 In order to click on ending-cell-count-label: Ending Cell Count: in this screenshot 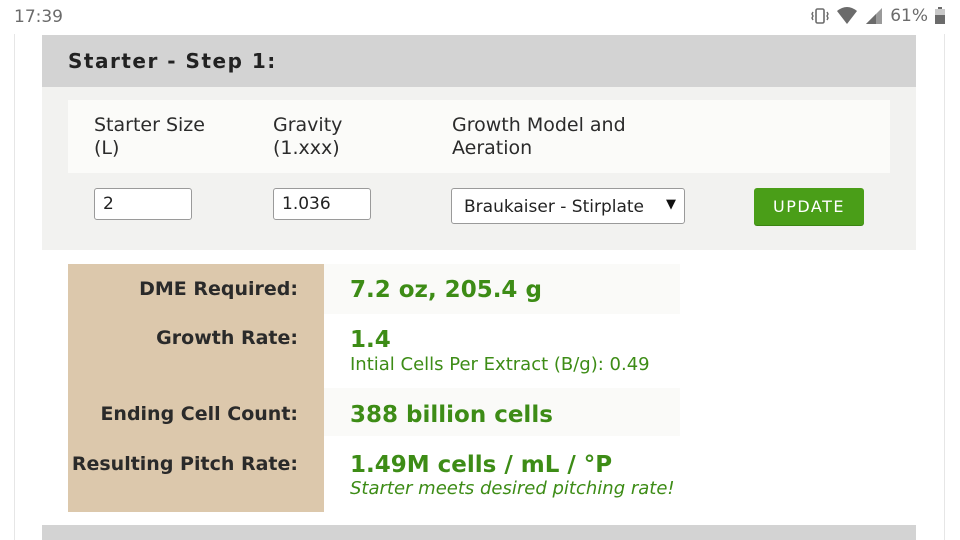, I will do `click(199, 414)`.